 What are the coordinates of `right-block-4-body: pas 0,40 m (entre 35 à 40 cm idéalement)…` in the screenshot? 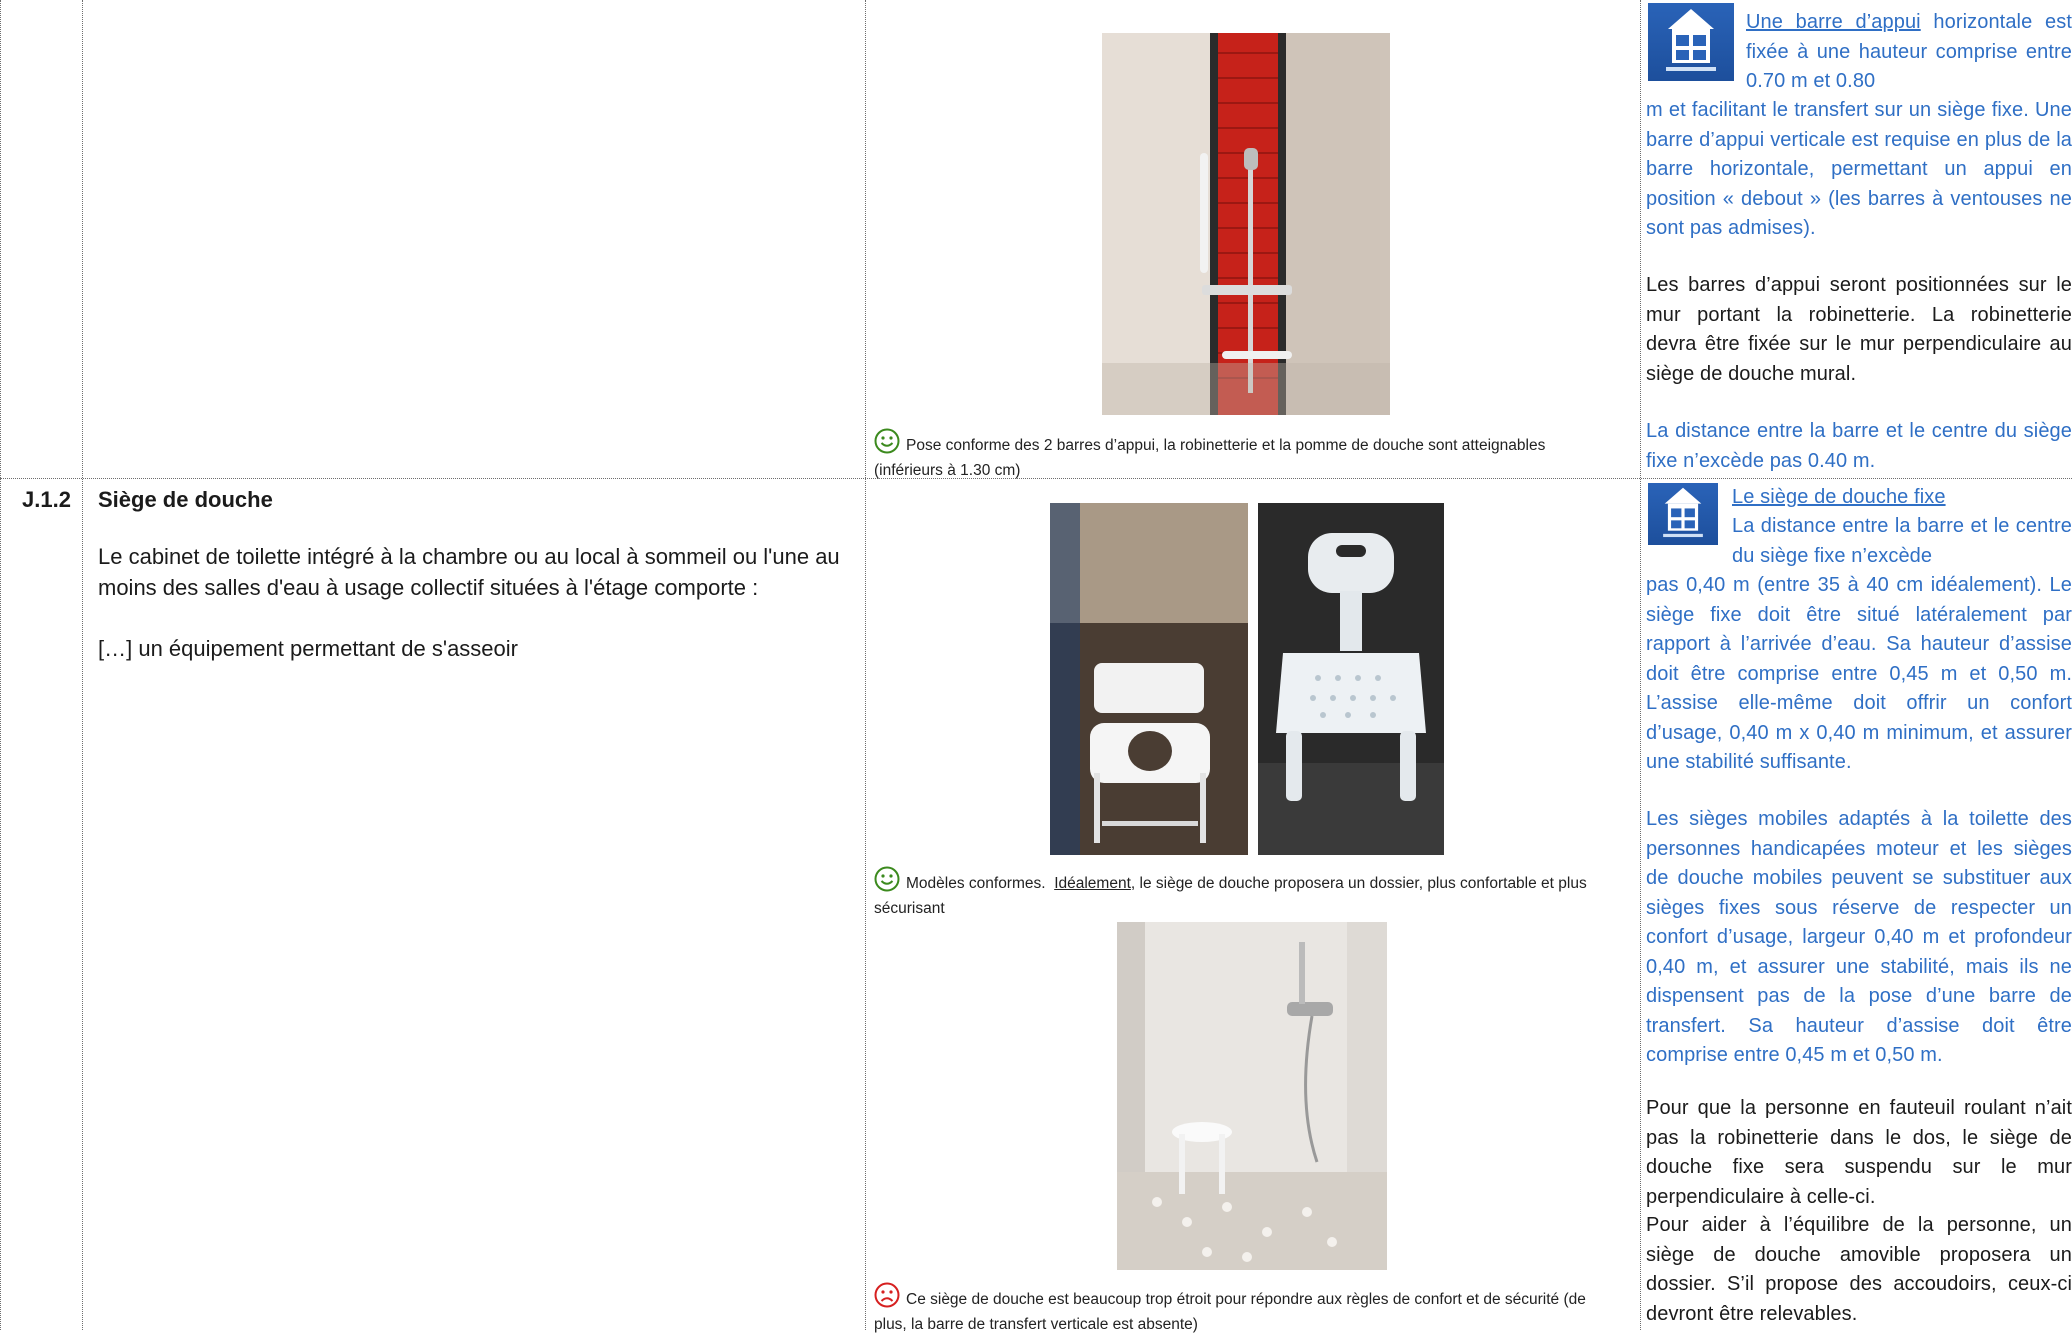 It's located at (1859, 673).